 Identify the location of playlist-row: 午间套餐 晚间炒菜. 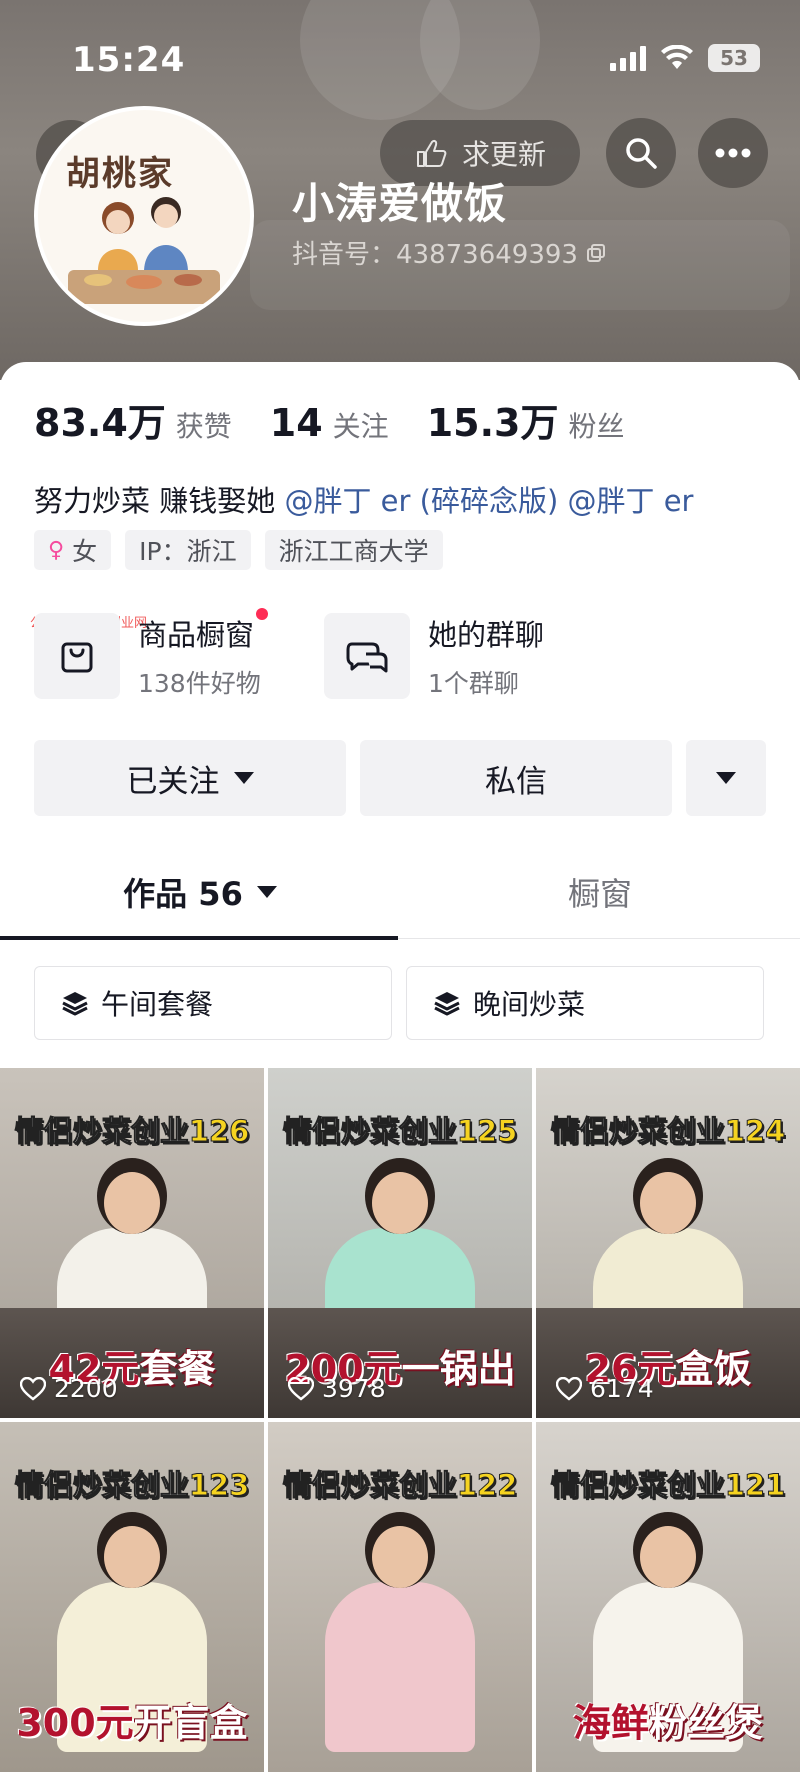
(399, 1003).